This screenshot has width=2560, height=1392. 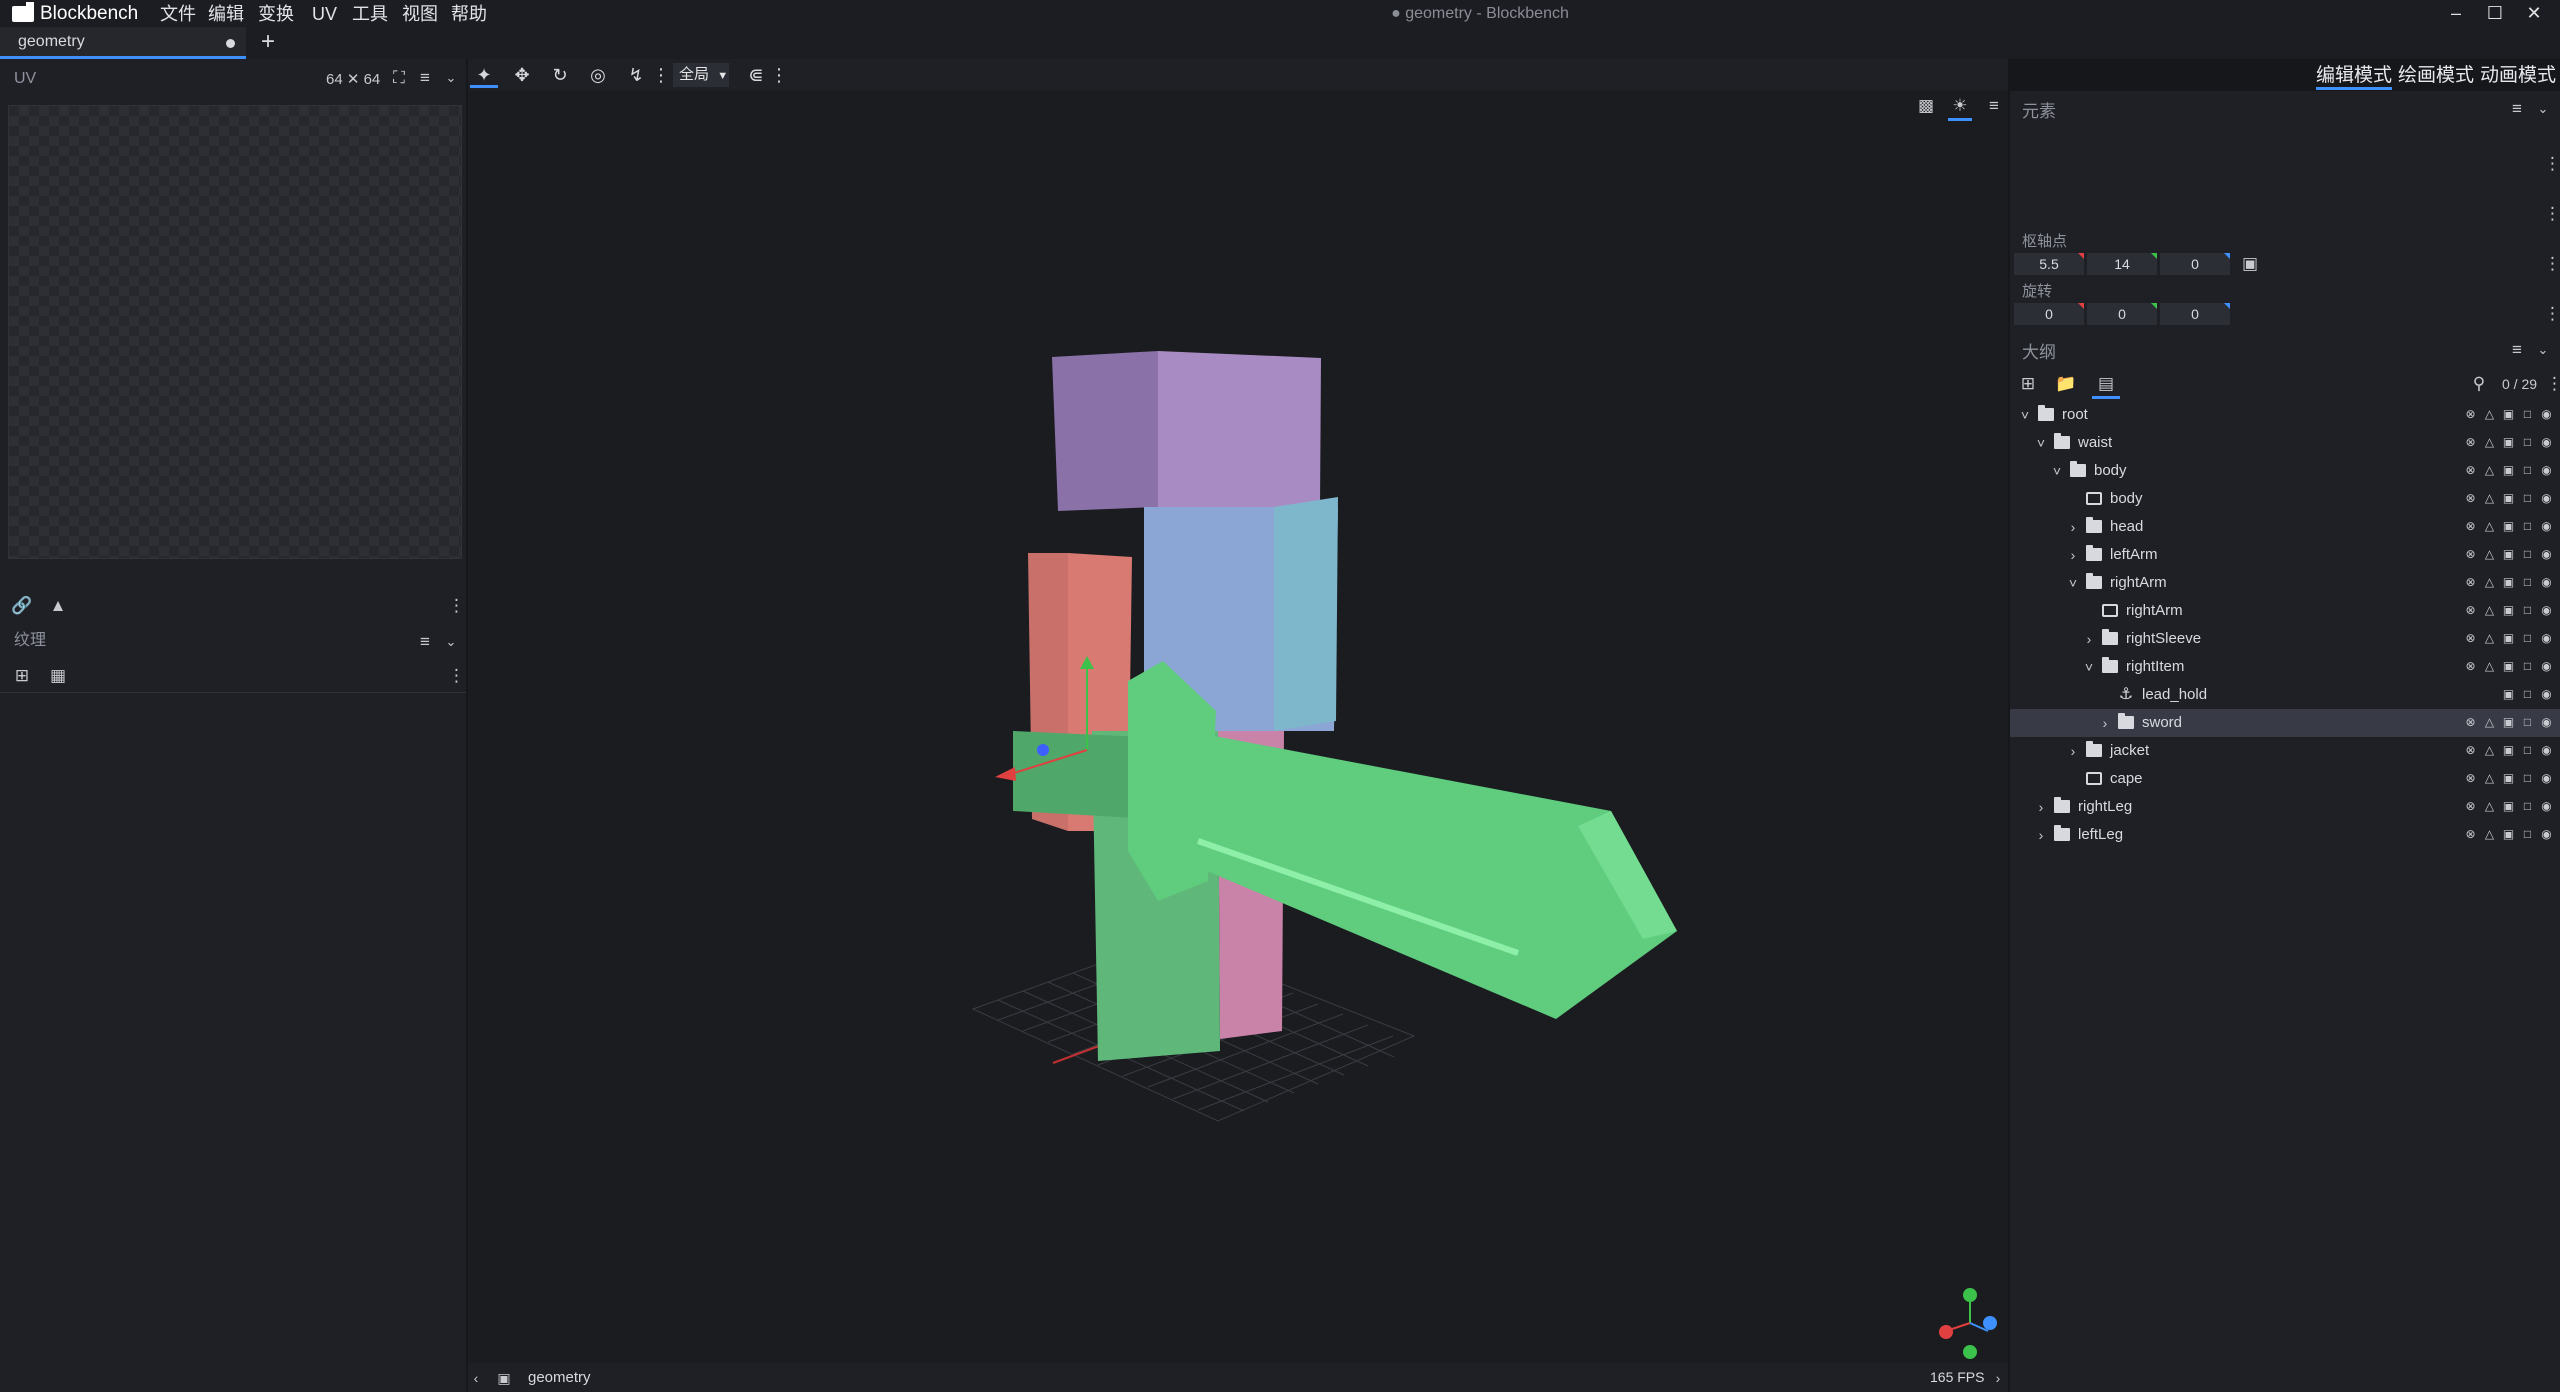 I want to click on pivot-z-input: 0, so click(x=2195, y=264).